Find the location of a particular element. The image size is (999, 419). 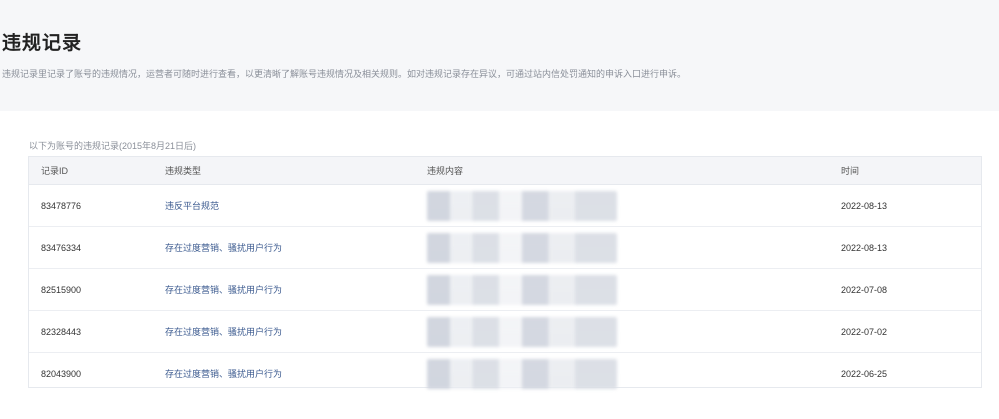

table-header-row: 记录ID 违规类型 违规内容 时间 is located at coordinates (505, 171).